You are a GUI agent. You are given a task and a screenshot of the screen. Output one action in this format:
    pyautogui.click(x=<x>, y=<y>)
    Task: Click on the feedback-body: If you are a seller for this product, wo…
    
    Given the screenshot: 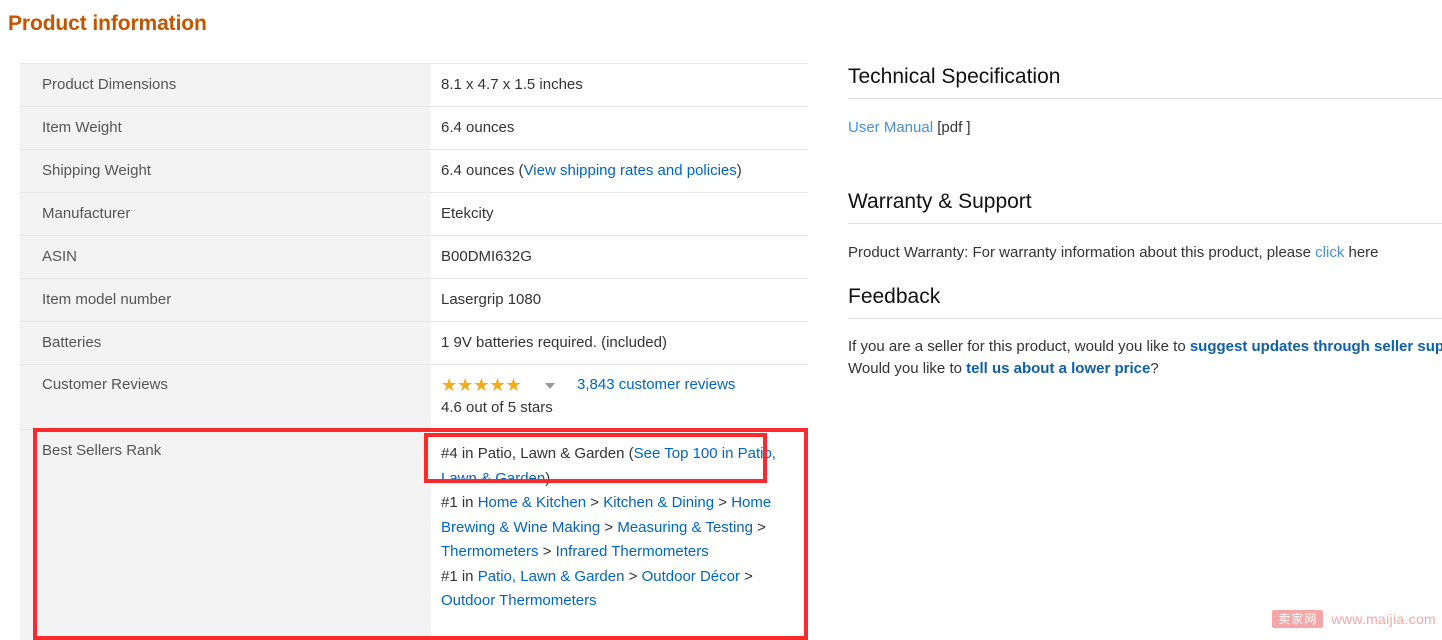 What is the action you would take?
    pyautogui.click(x=1145, y=358)
    